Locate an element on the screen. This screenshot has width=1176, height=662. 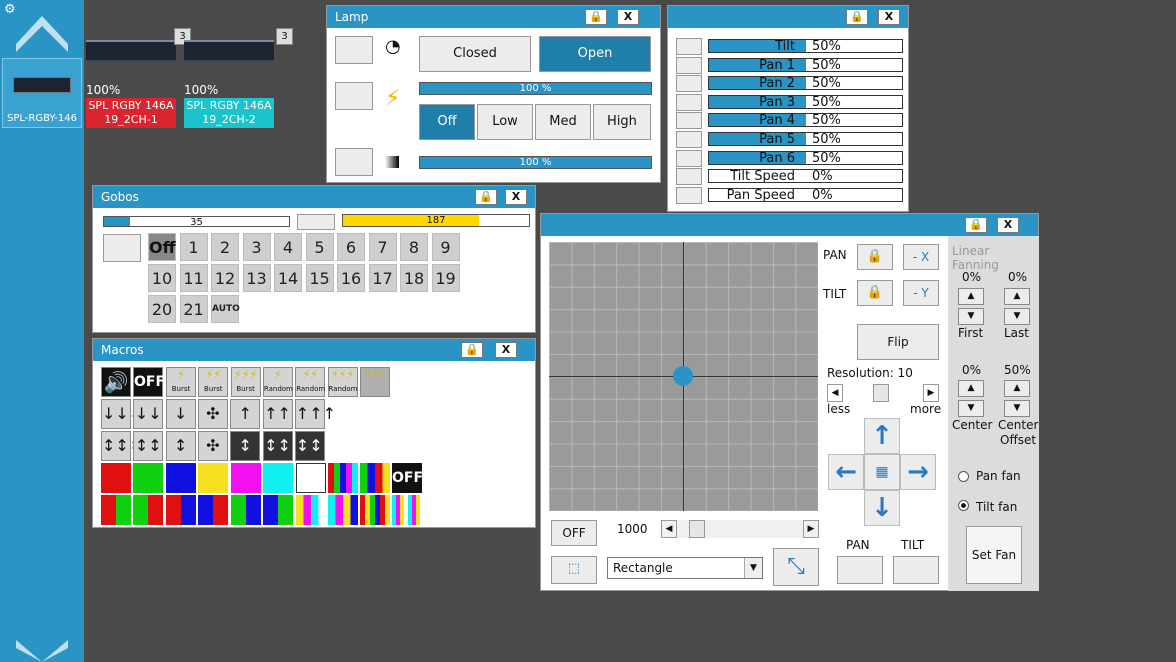
gobo-button: 18 is located at coordinates (414, 278).